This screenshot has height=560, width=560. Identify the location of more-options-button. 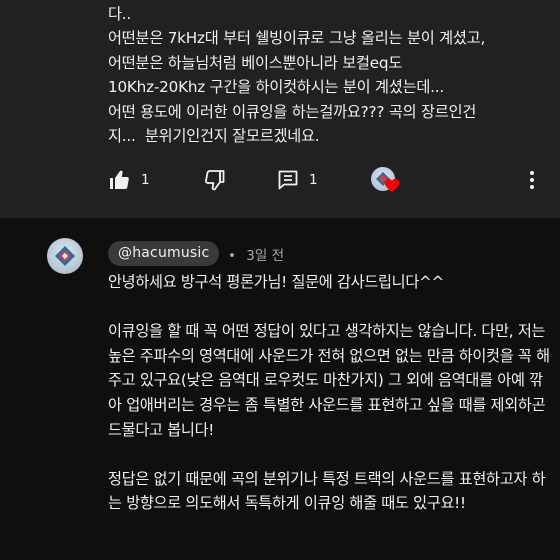
(532, 180).